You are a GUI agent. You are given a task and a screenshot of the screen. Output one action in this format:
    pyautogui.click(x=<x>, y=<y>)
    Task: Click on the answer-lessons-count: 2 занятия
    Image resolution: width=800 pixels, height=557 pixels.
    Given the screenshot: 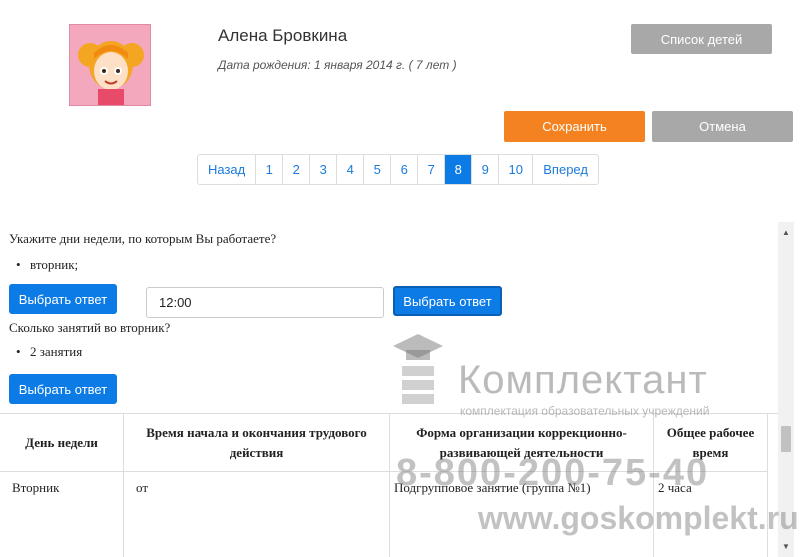 What is the action you would take?
    pyautogui.click(x=49, y=352)
    